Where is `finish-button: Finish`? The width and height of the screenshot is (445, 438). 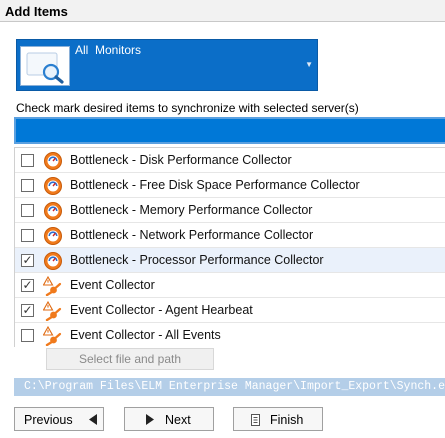 finish-button: Finish is located at coordinates (278, 419).